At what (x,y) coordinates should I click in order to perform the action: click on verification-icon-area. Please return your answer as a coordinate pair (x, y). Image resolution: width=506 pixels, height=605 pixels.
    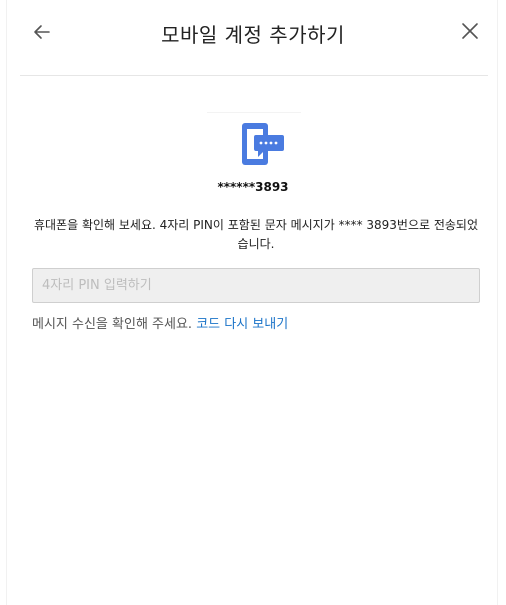
    Looking at the image, I should click on (254, 144).